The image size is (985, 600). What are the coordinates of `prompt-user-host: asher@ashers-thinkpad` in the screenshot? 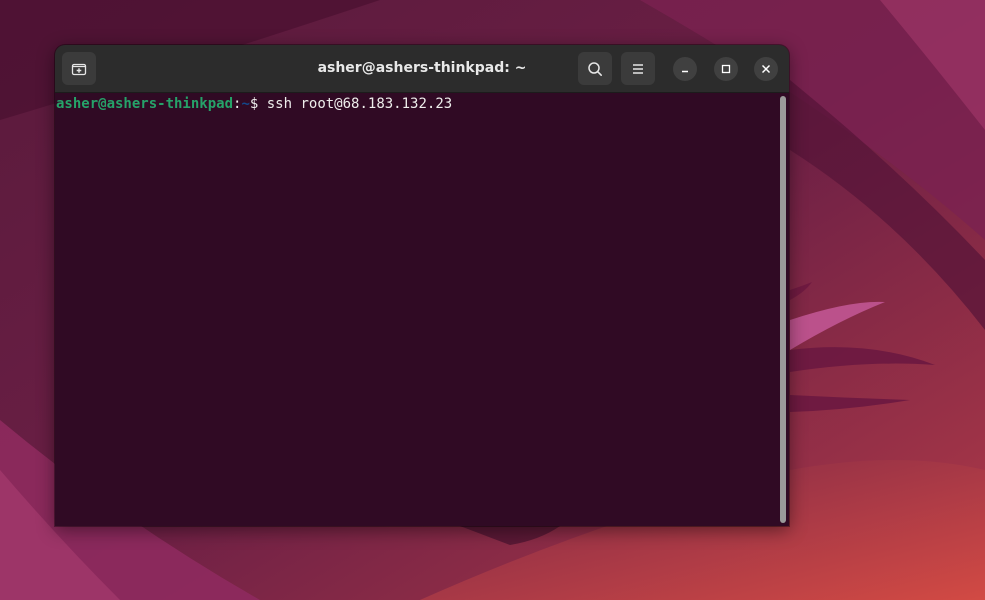 It's located at (145, 104).